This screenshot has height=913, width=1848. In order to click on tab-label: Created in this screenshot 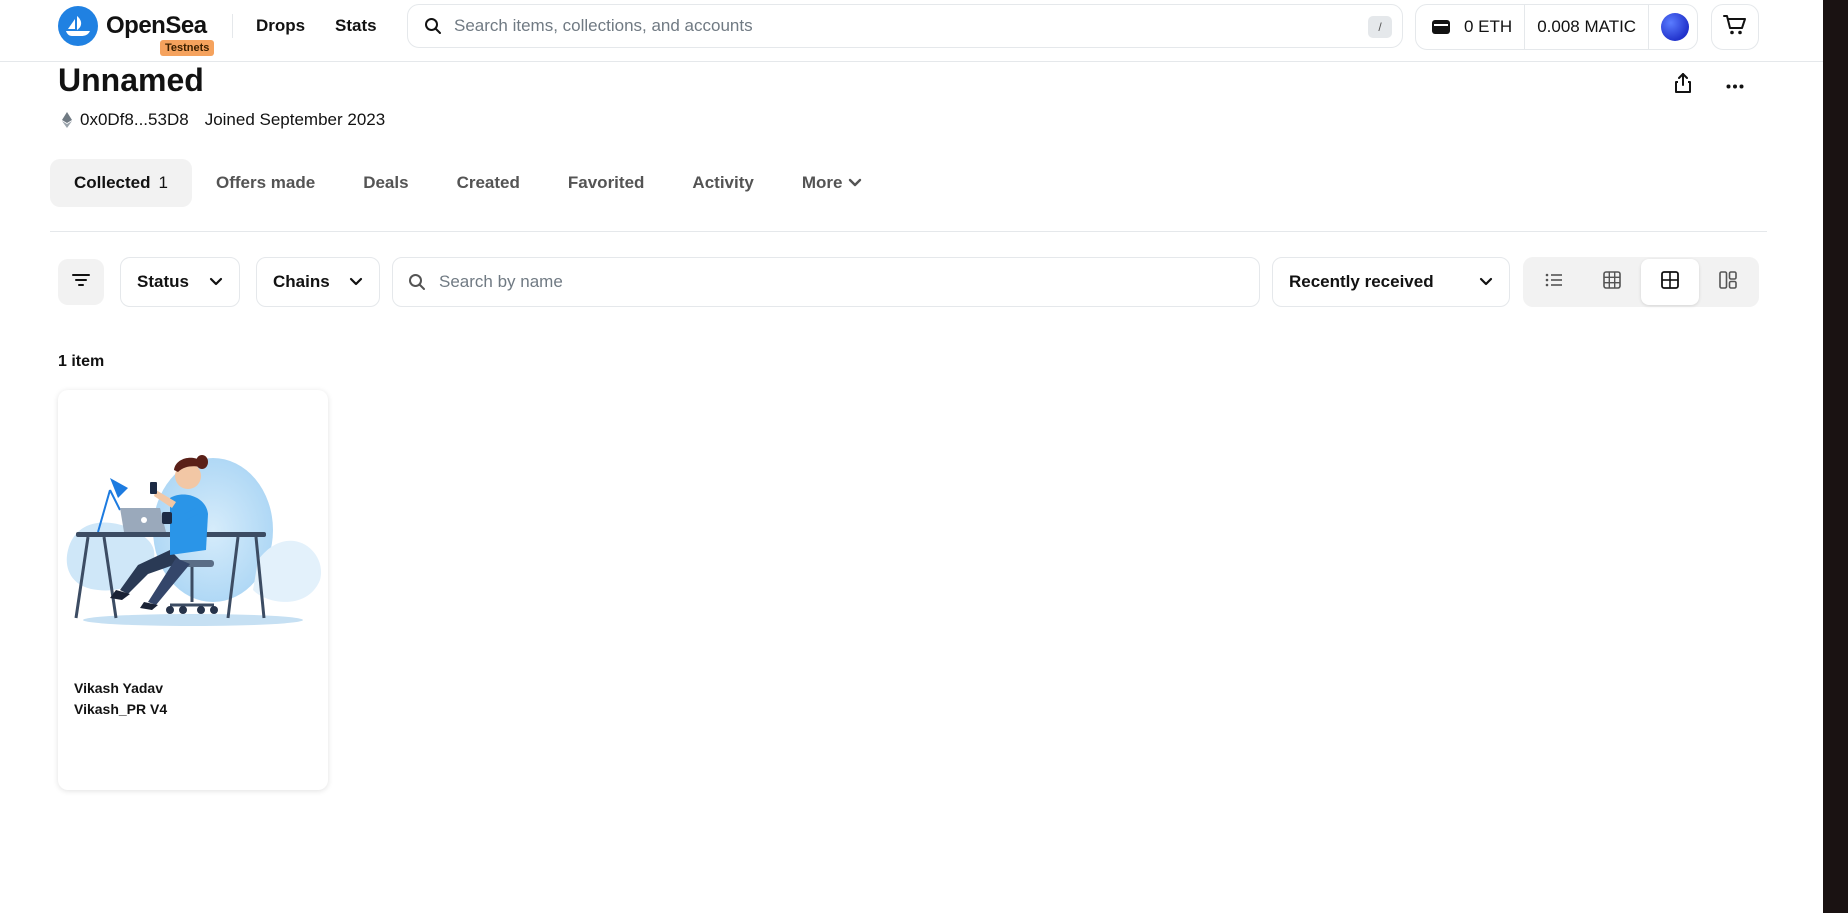, I will do `click(488, 182)`.